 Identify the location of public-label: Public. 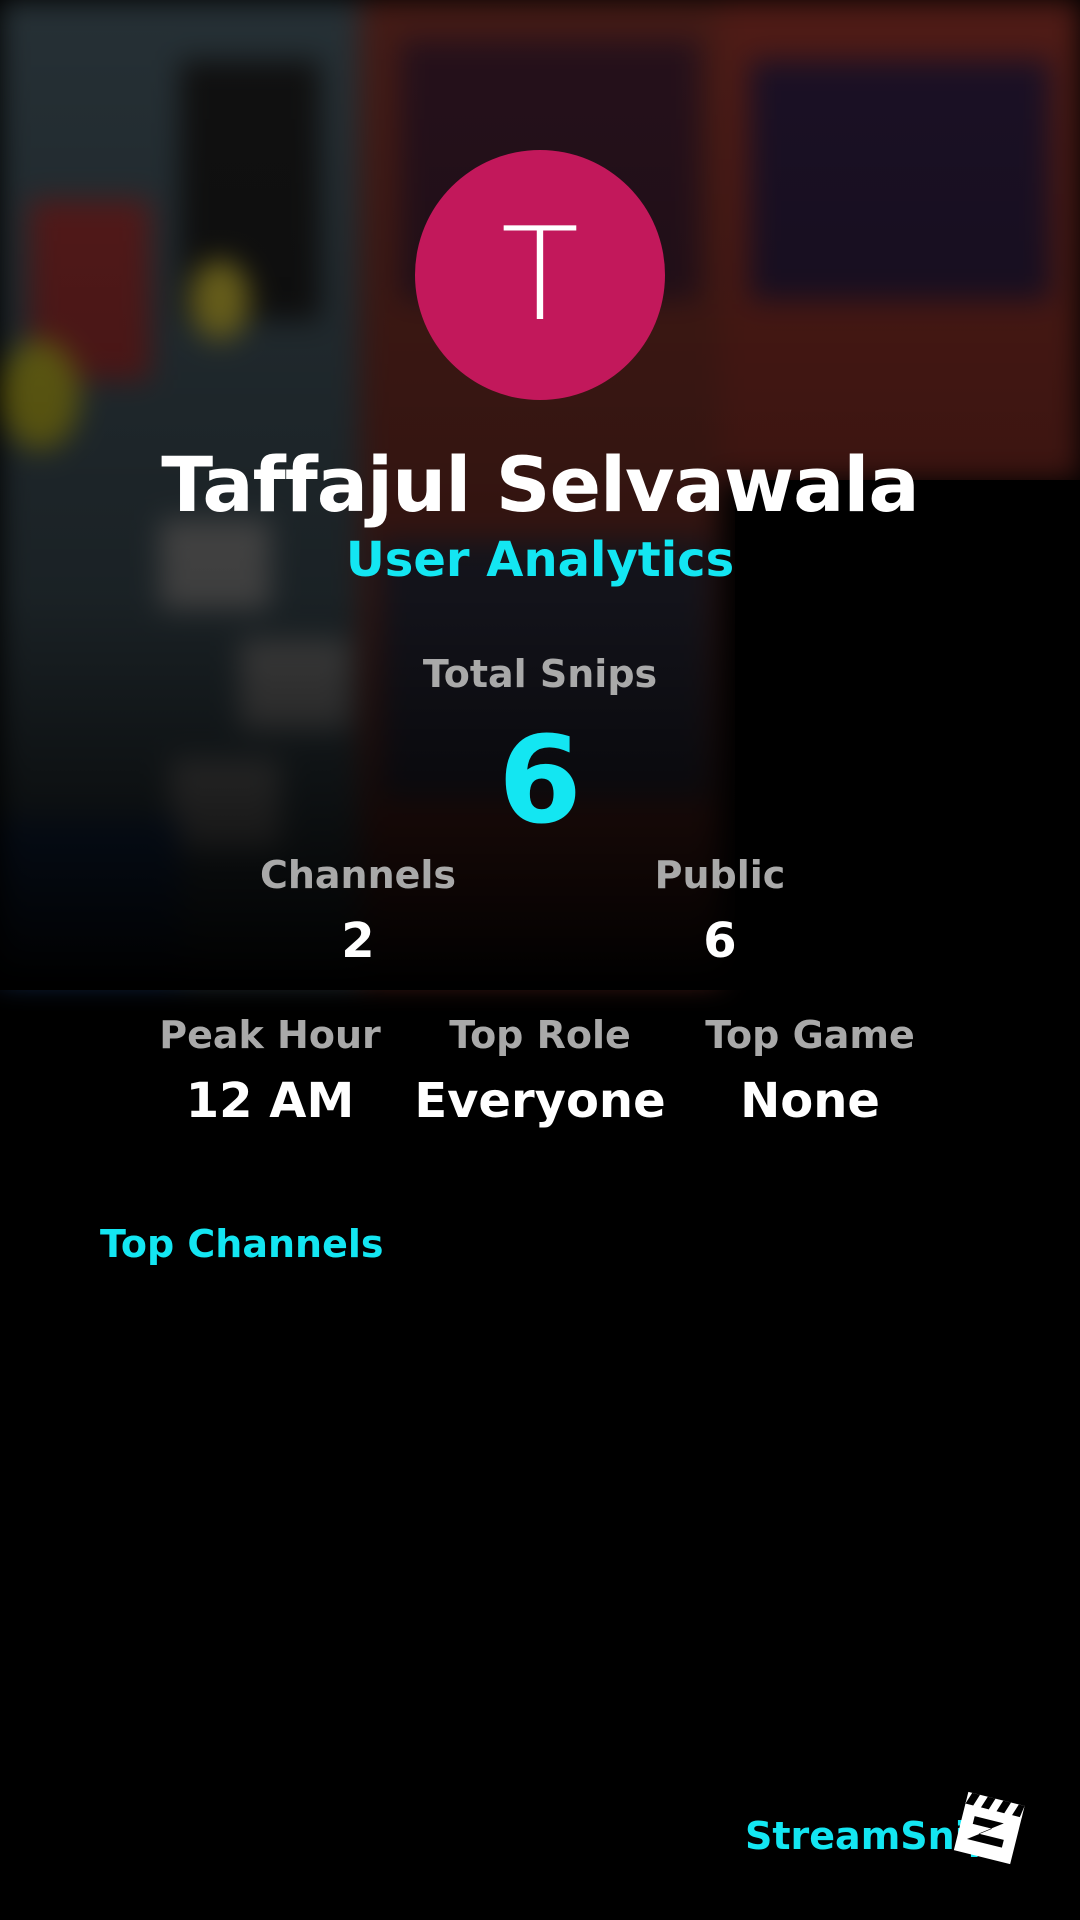
(720, 875).